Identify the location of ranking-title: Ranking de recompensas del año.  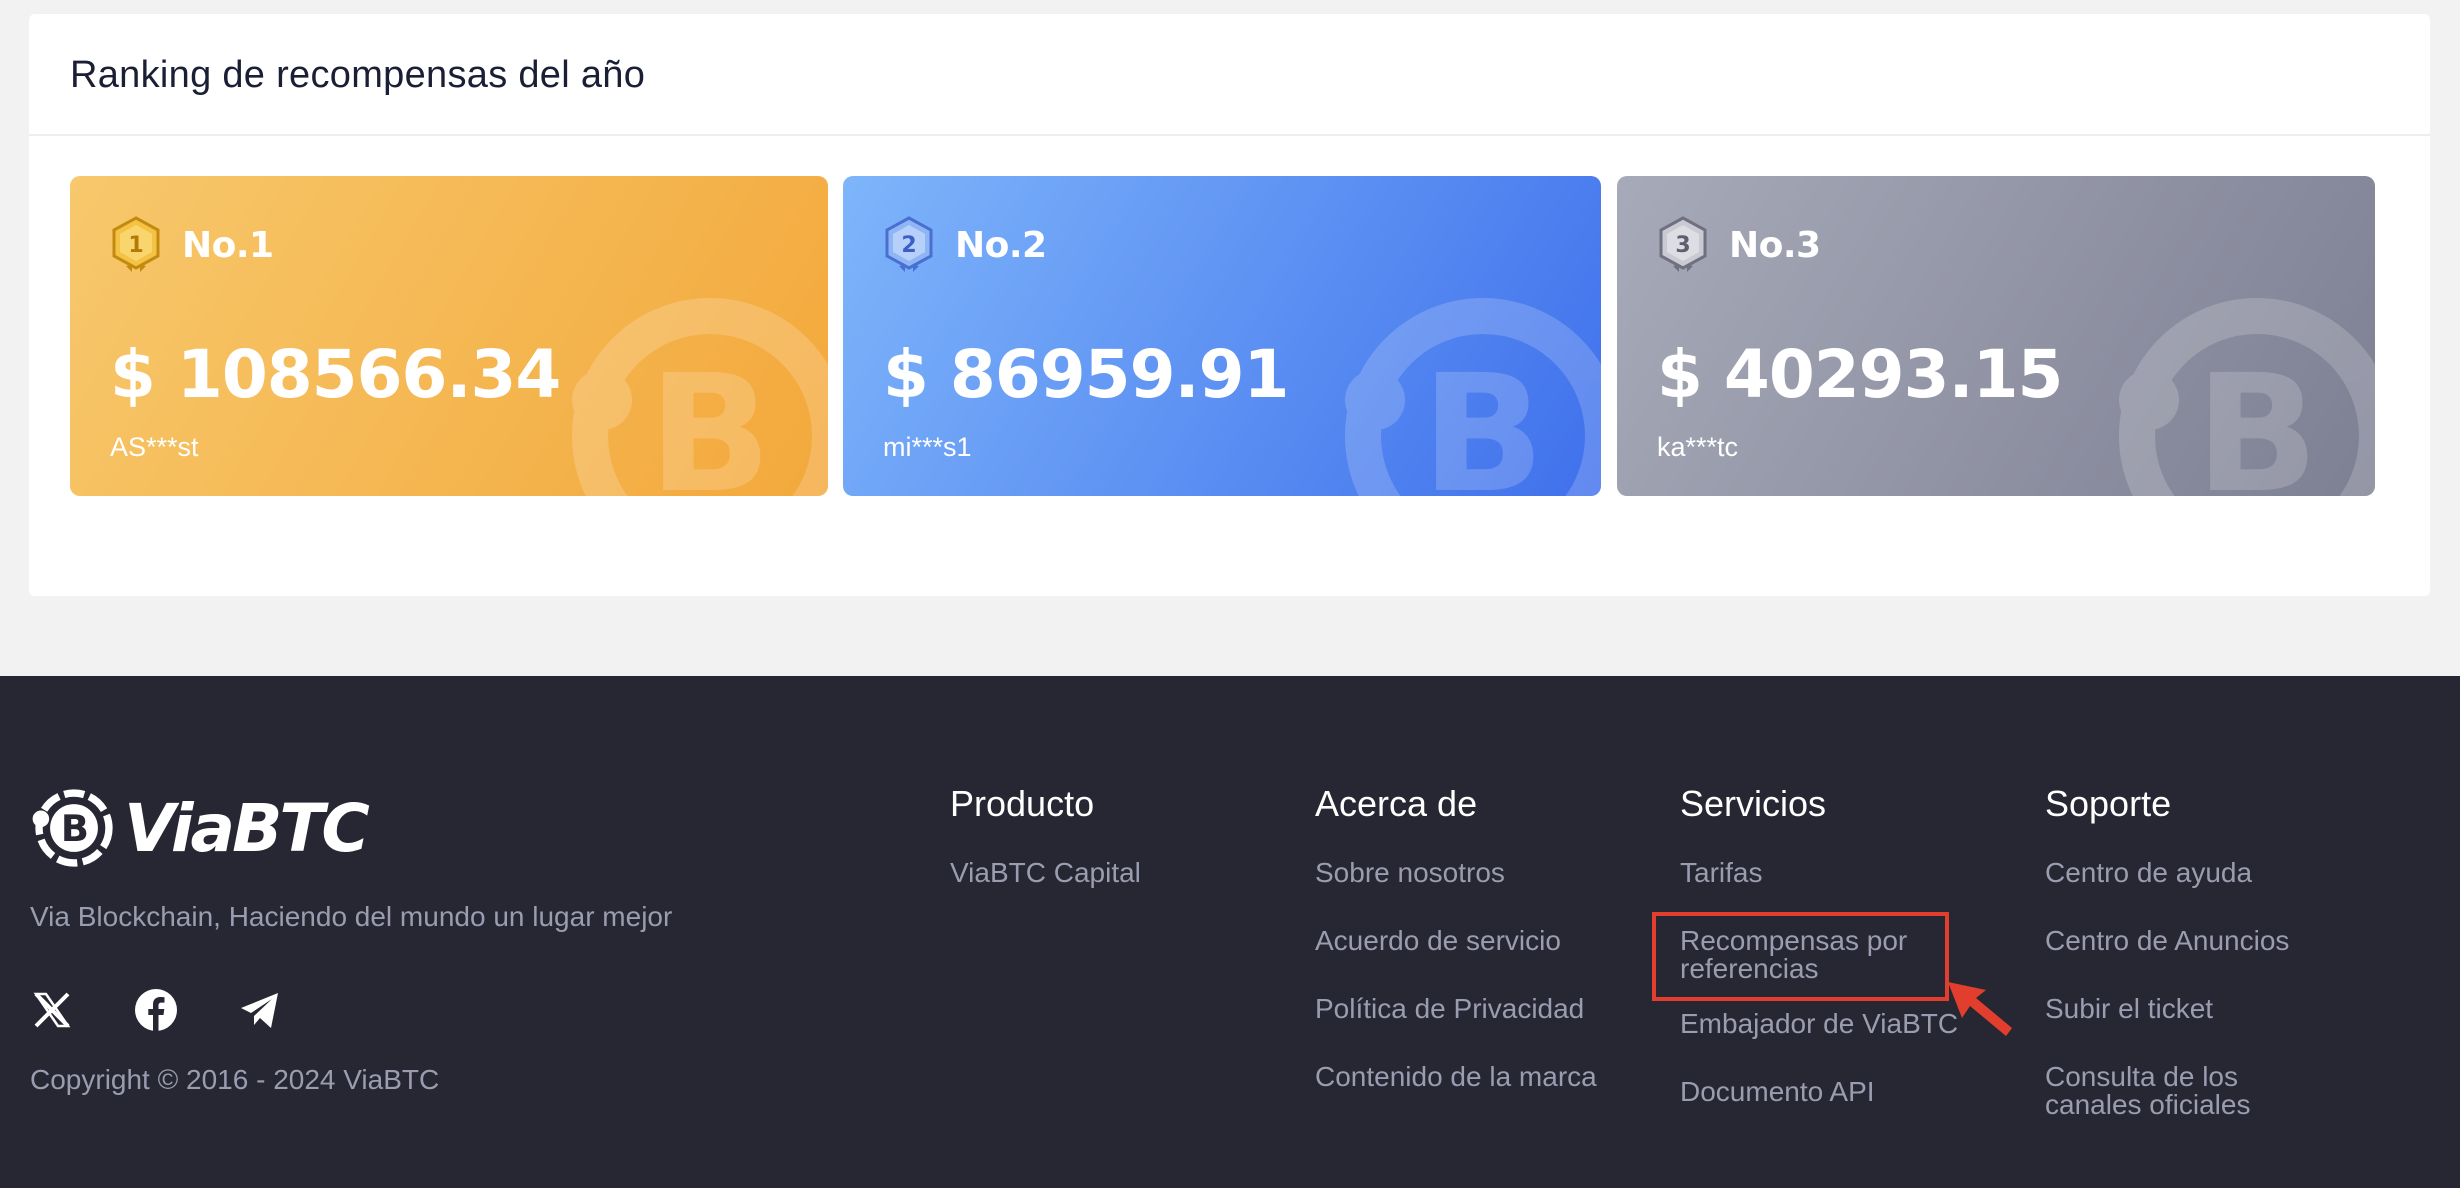
(358, 75).